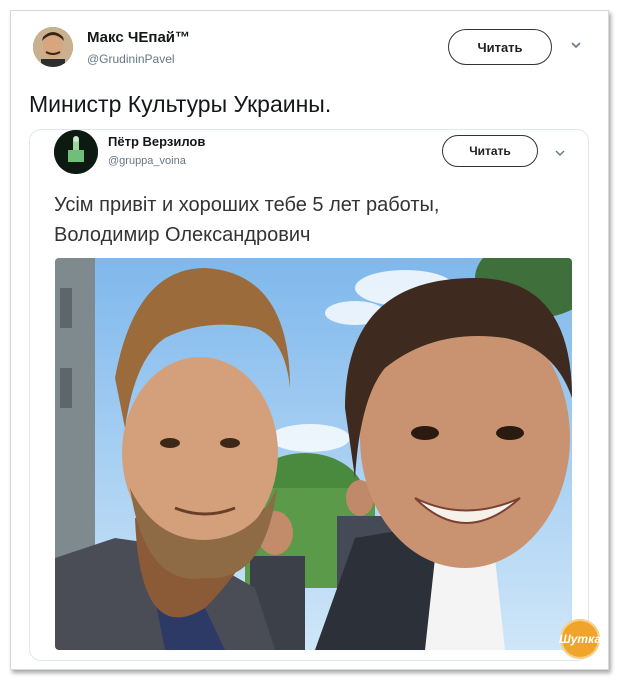 The width and height of the screenshot is (621, 682). Describe the element at coordinates (490, 151) in the screenshot. I see `quoted-follow-button: Читать` at that location.